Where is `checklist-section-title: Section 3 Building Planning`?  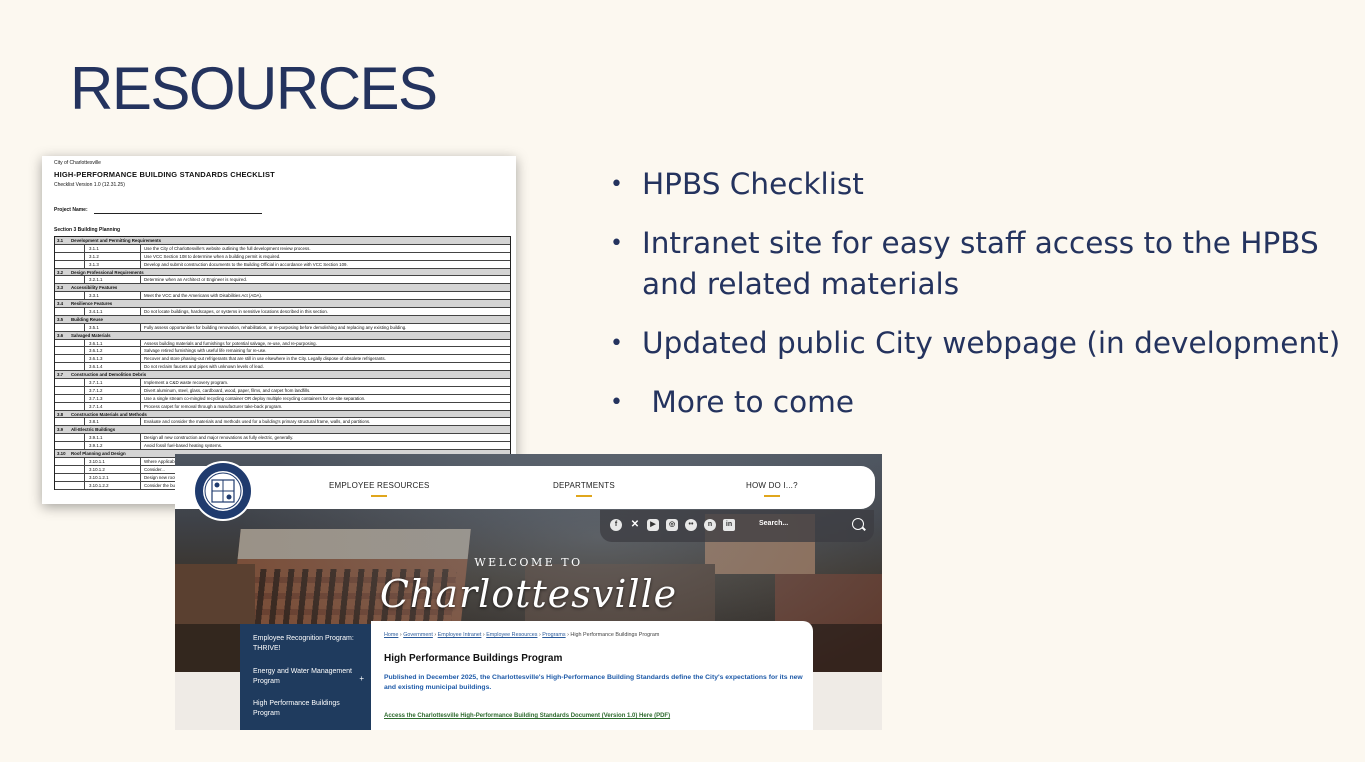 checklist-section-title: Section 3 Building Planning is located at coordinates (87, 230).